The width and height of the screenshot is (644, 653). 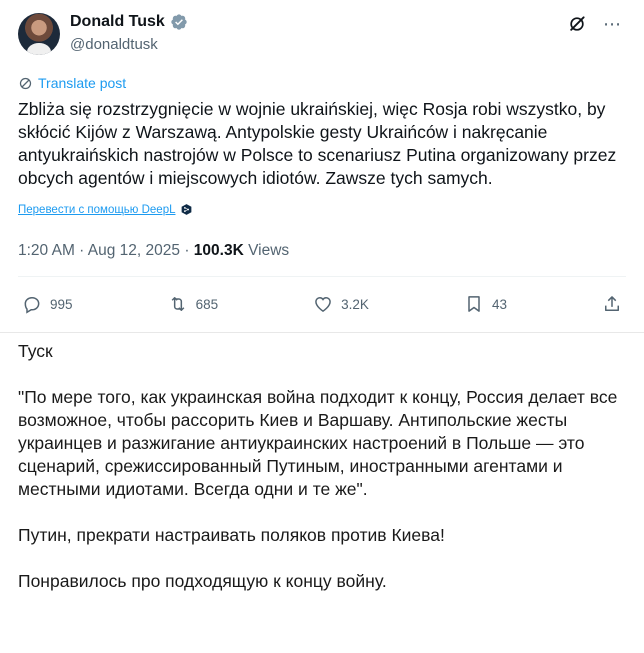 I want to click on repost-button: 685, so click(x=193, y=304).